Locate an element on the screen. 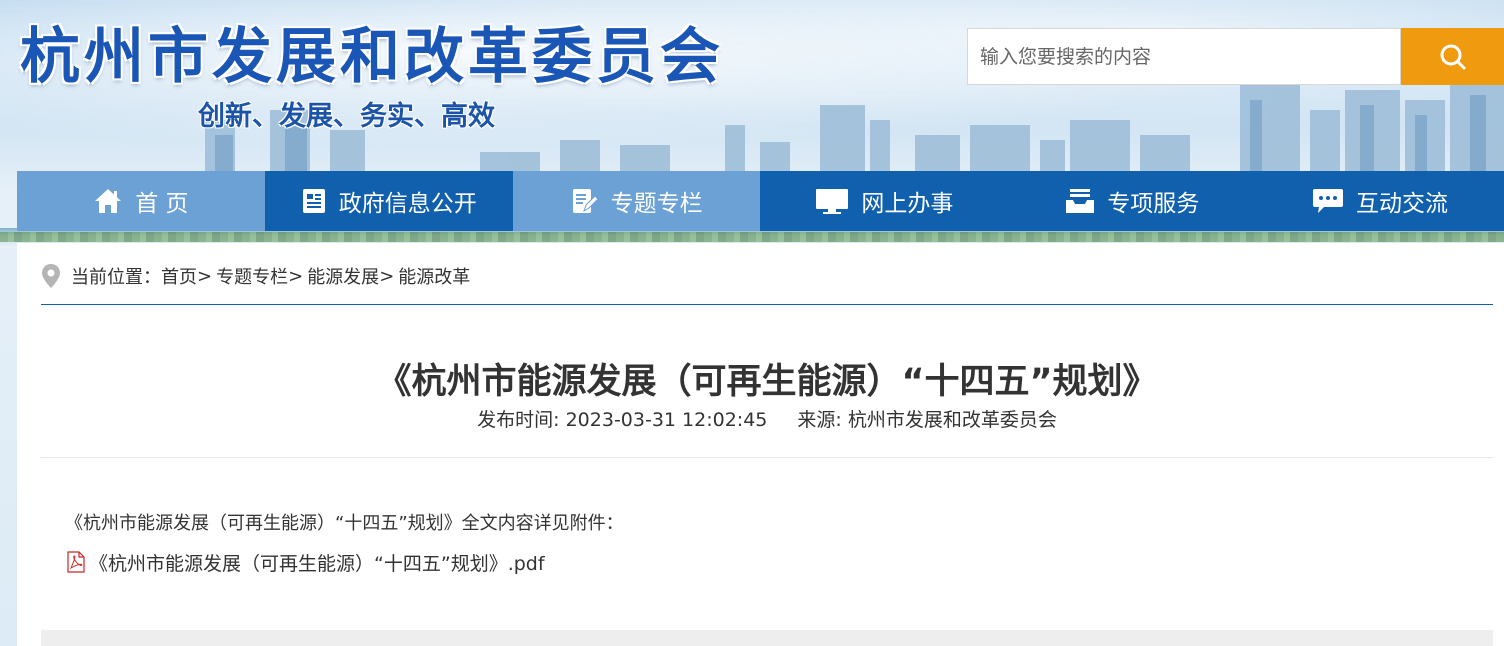 This screenshot has height=646, width=1504. nav-item-interaction: 互动交流 is located at coordinates (1380, 201).